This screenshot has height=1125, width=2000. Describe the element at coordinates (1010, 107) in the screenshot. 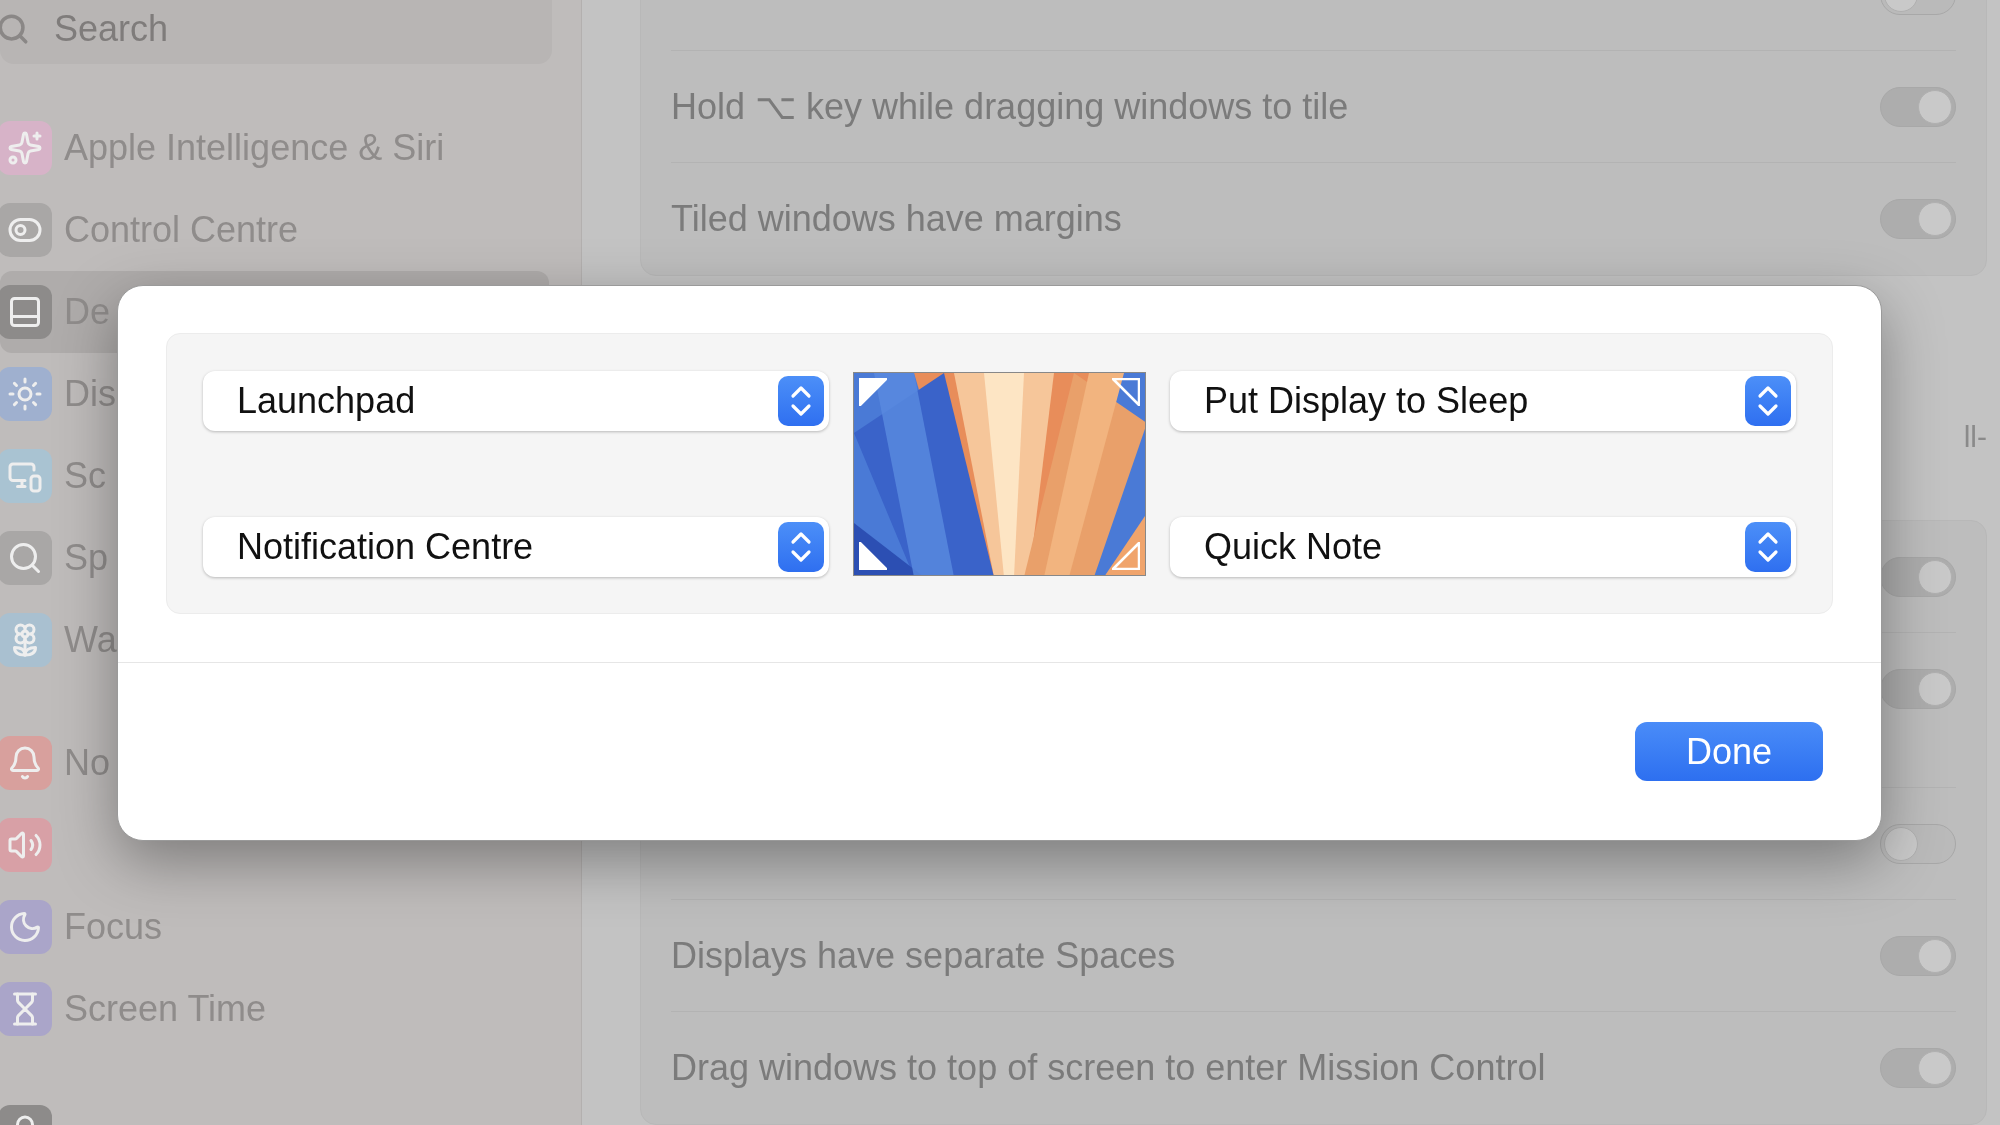

I see `setting-label: Hold ⌥ key while dragging windows to tile` at that location.